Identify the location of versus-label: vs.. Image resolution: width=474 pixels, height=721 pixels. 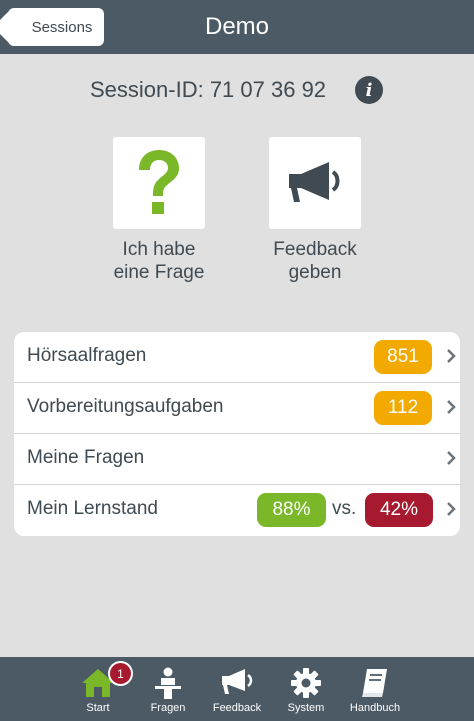
(344, 508).